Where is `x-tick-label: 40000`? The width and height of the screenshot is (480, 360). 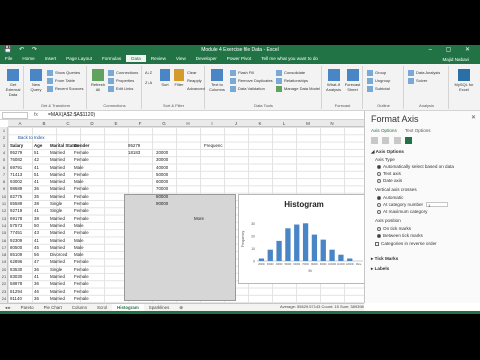
x-tick-label: 40000 is located at coordinates (279, 264).